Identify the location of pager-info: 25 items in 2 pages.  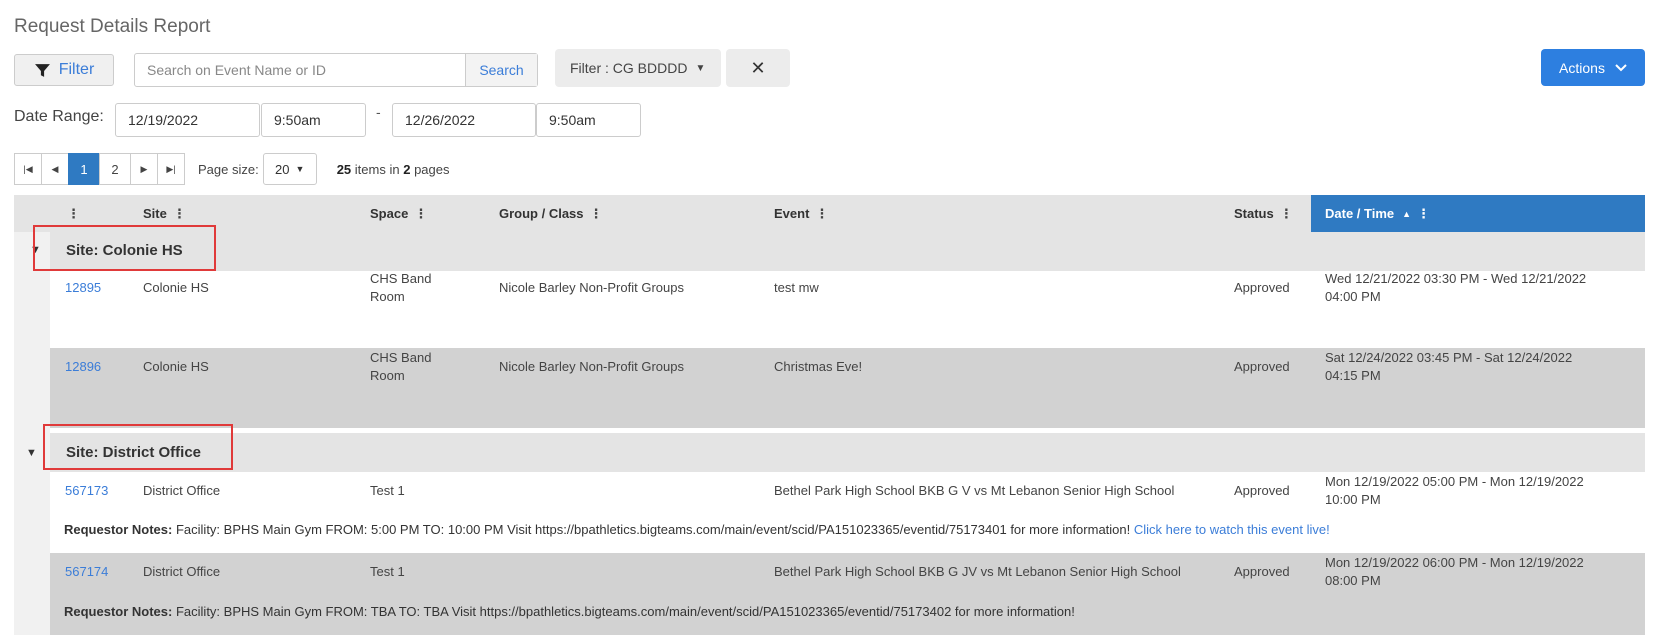
(393, 169).